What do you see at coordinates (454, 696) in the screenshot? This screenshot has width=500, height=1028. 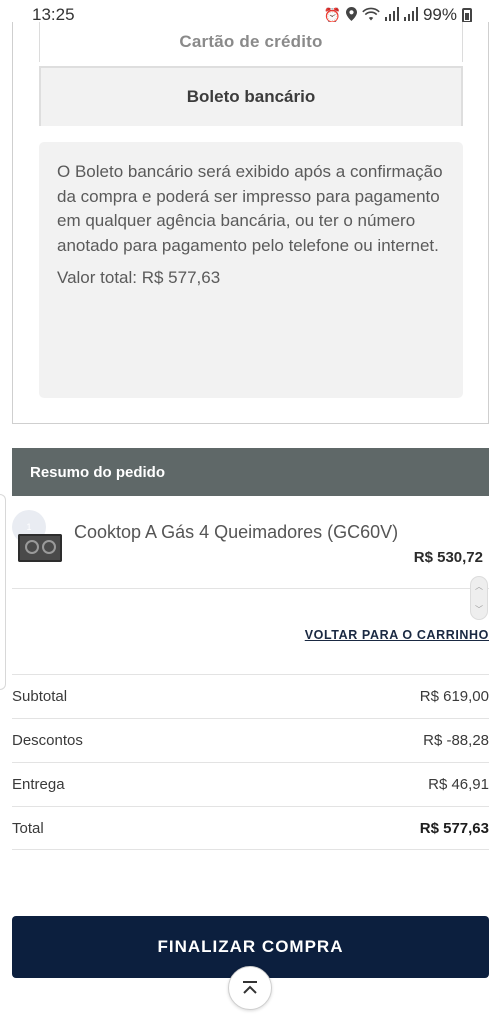 I see `subtotal-value: R$ 619,00` at bounding box center [454, 696].